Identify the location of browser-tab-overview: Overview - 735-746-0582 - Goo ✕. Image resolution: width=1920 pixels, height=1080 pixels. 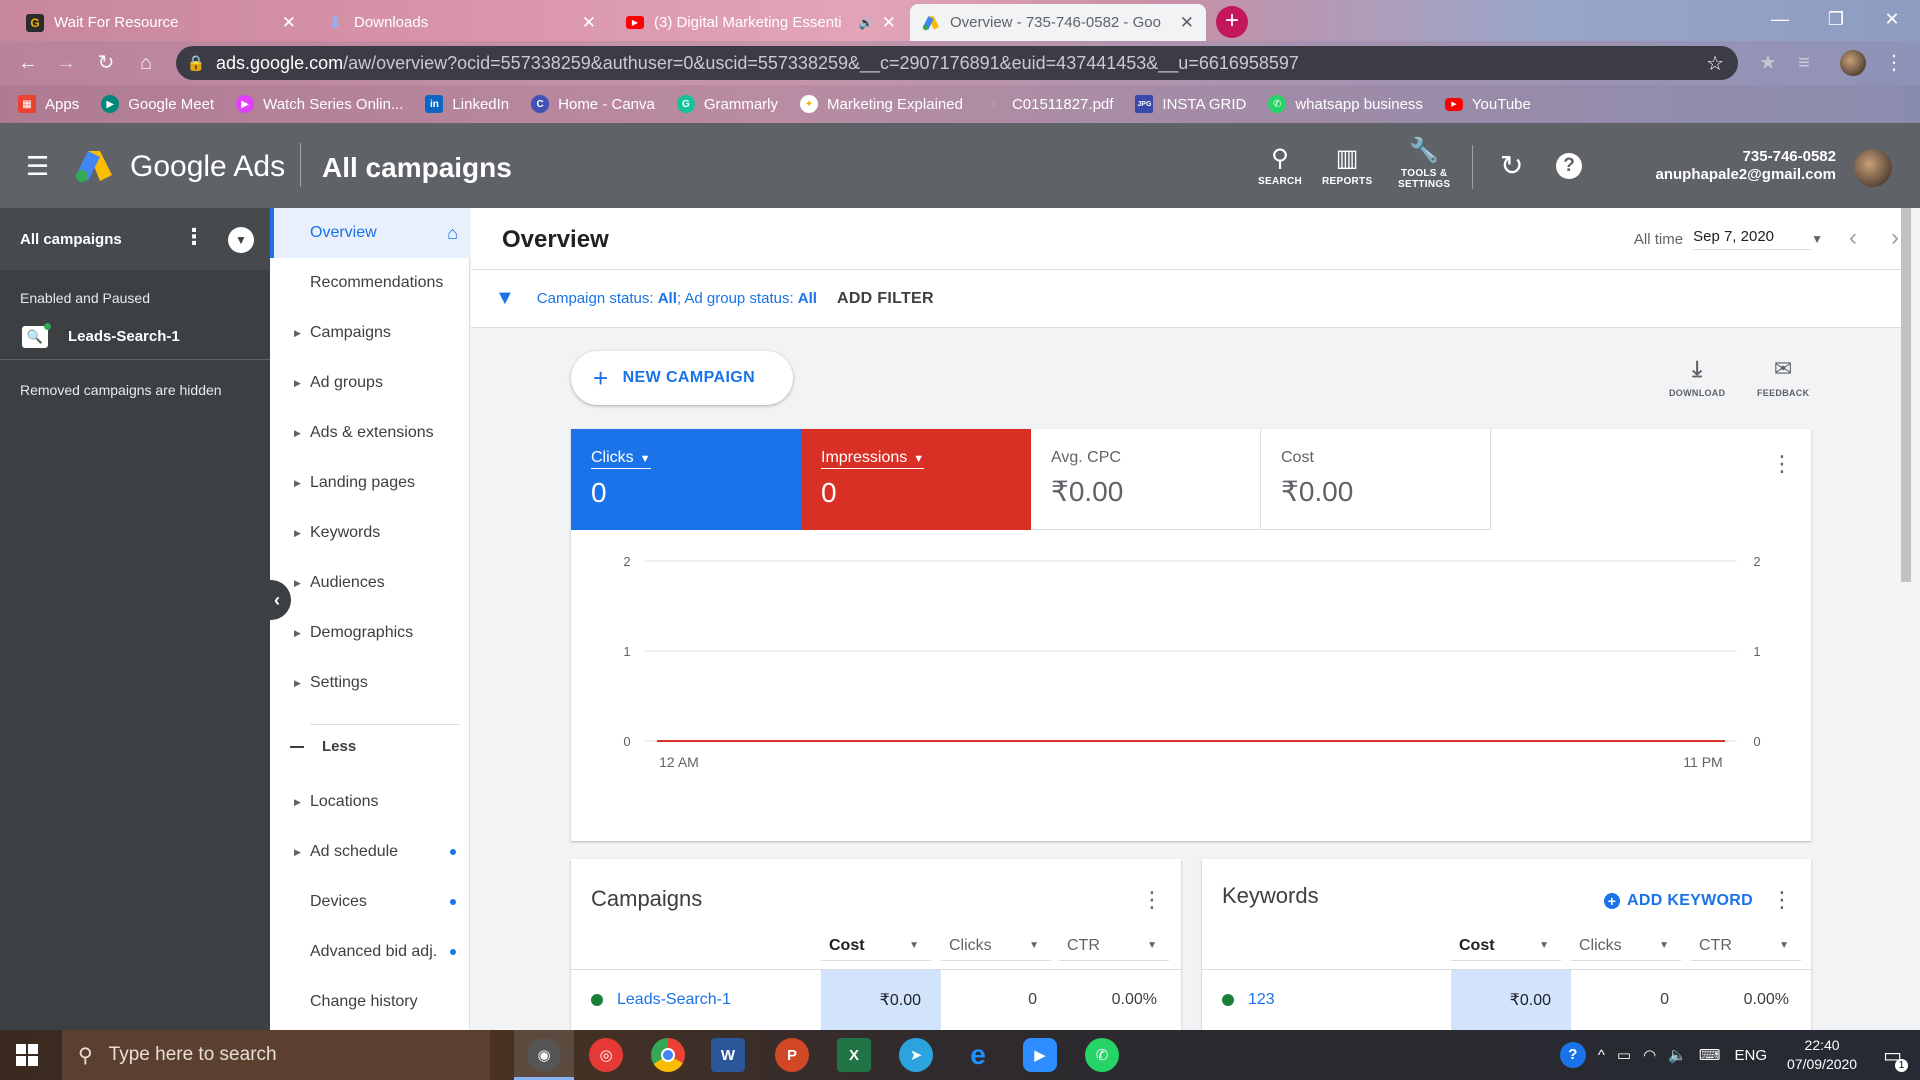
(1058, 22).